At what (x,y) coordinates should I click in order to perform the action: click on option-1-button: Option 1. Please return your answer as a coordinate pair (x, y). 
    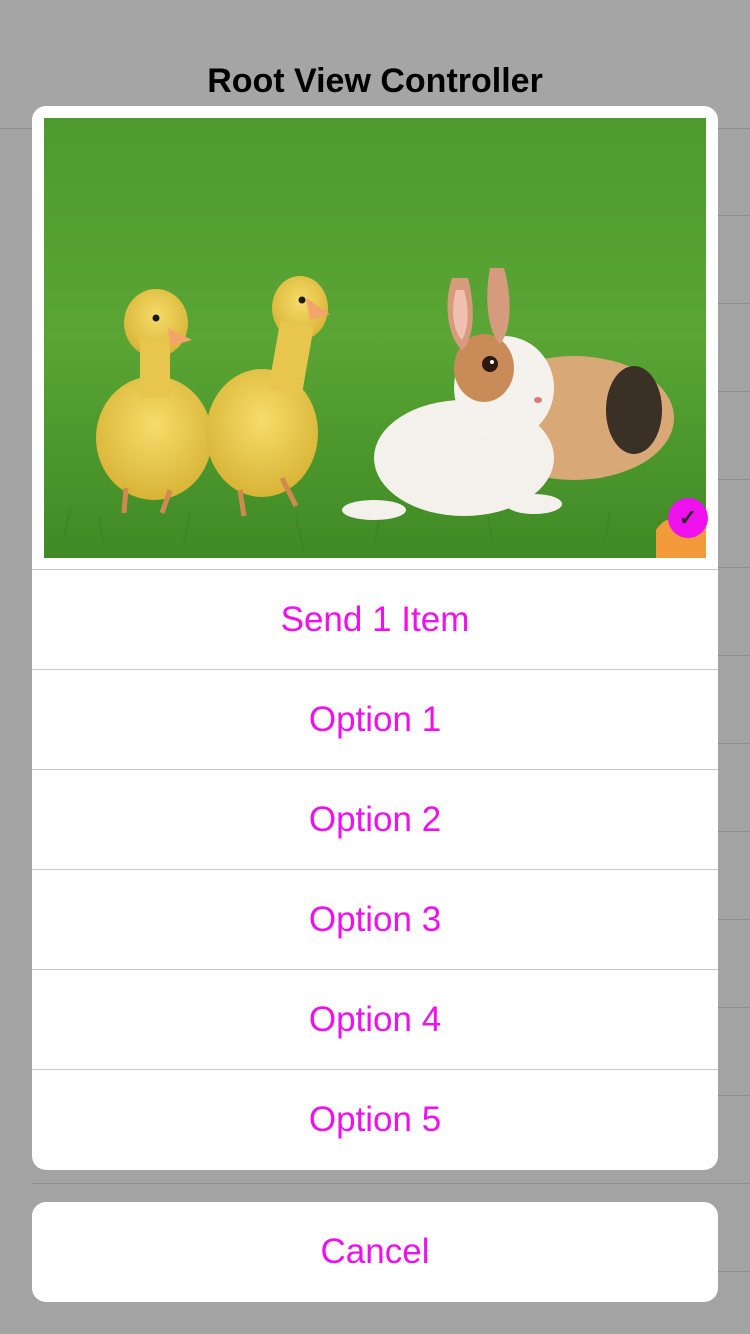
    Looking at the image, I should click on (375, 720).